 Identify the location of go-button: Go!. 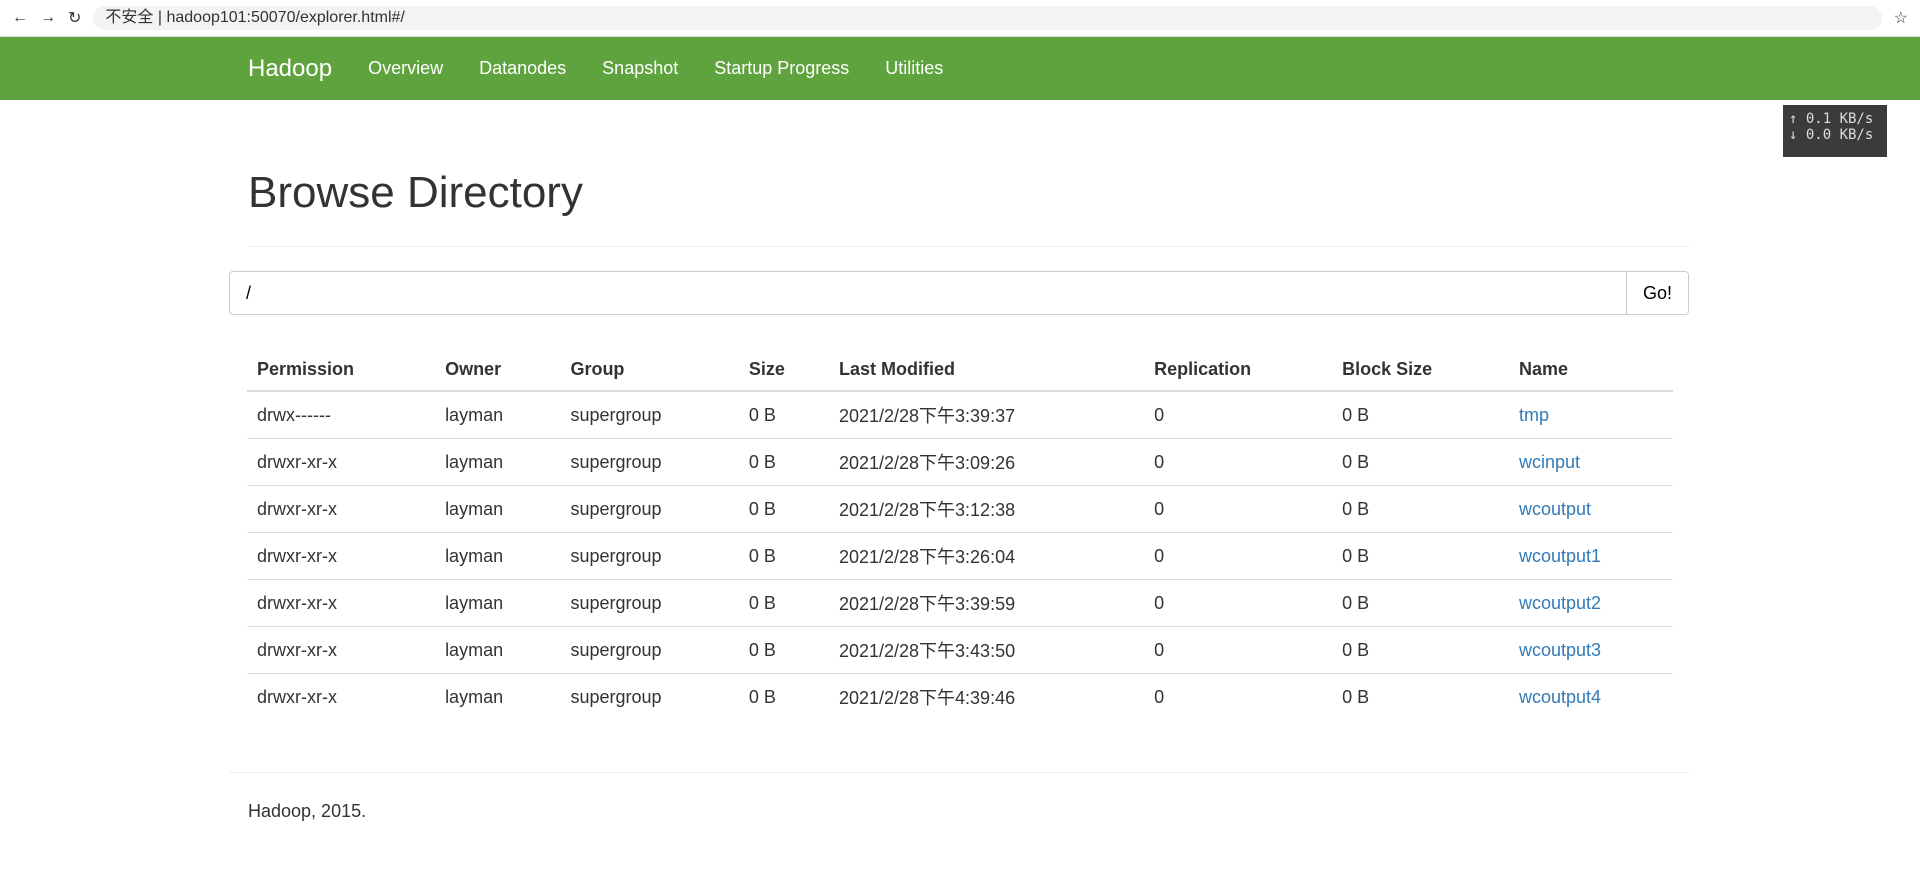
(1657, 293).